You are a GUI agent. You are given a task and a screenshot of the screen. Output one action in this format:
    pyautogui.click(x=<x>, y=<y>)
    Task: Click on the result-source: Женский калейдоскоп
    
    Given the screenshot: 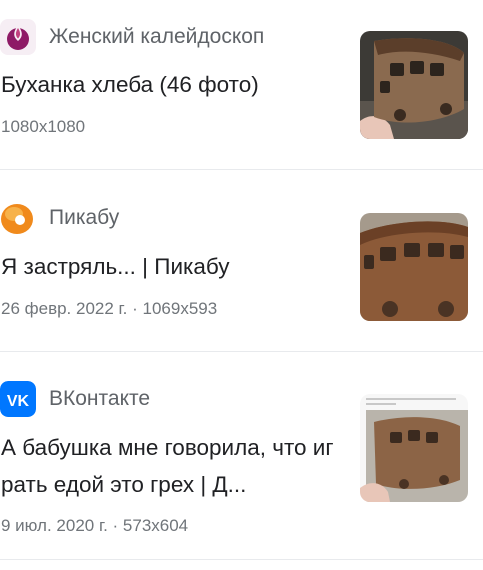 What is the action you would take?
    pyautogui.click(x=132, y=37)
    